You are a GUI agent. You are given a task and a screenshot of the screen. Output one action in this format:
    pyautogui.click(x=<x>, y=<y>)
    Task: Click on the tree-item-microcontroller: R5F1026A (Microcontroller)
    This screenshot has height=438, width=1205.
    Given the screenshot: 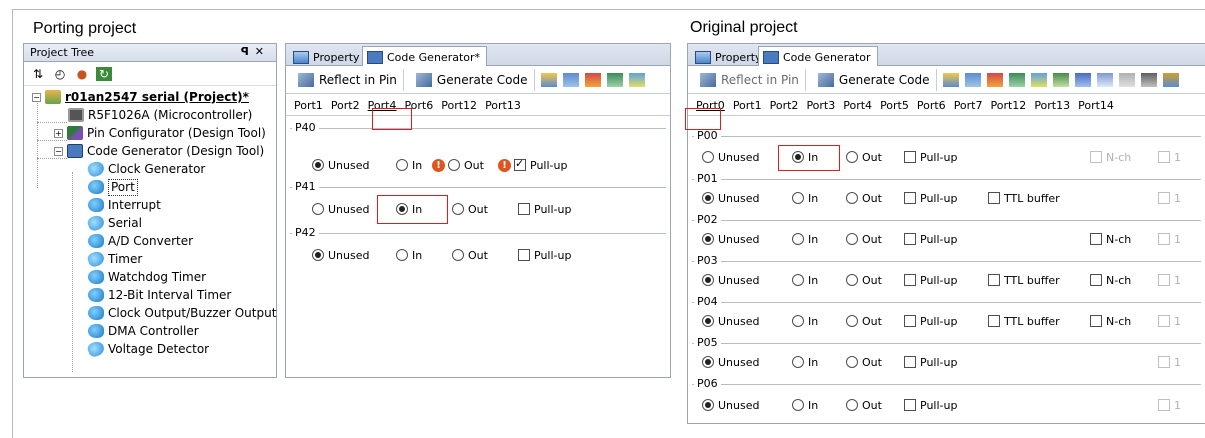 What is the action you would take?
    pyautogui.click(x=160, y=115)
    